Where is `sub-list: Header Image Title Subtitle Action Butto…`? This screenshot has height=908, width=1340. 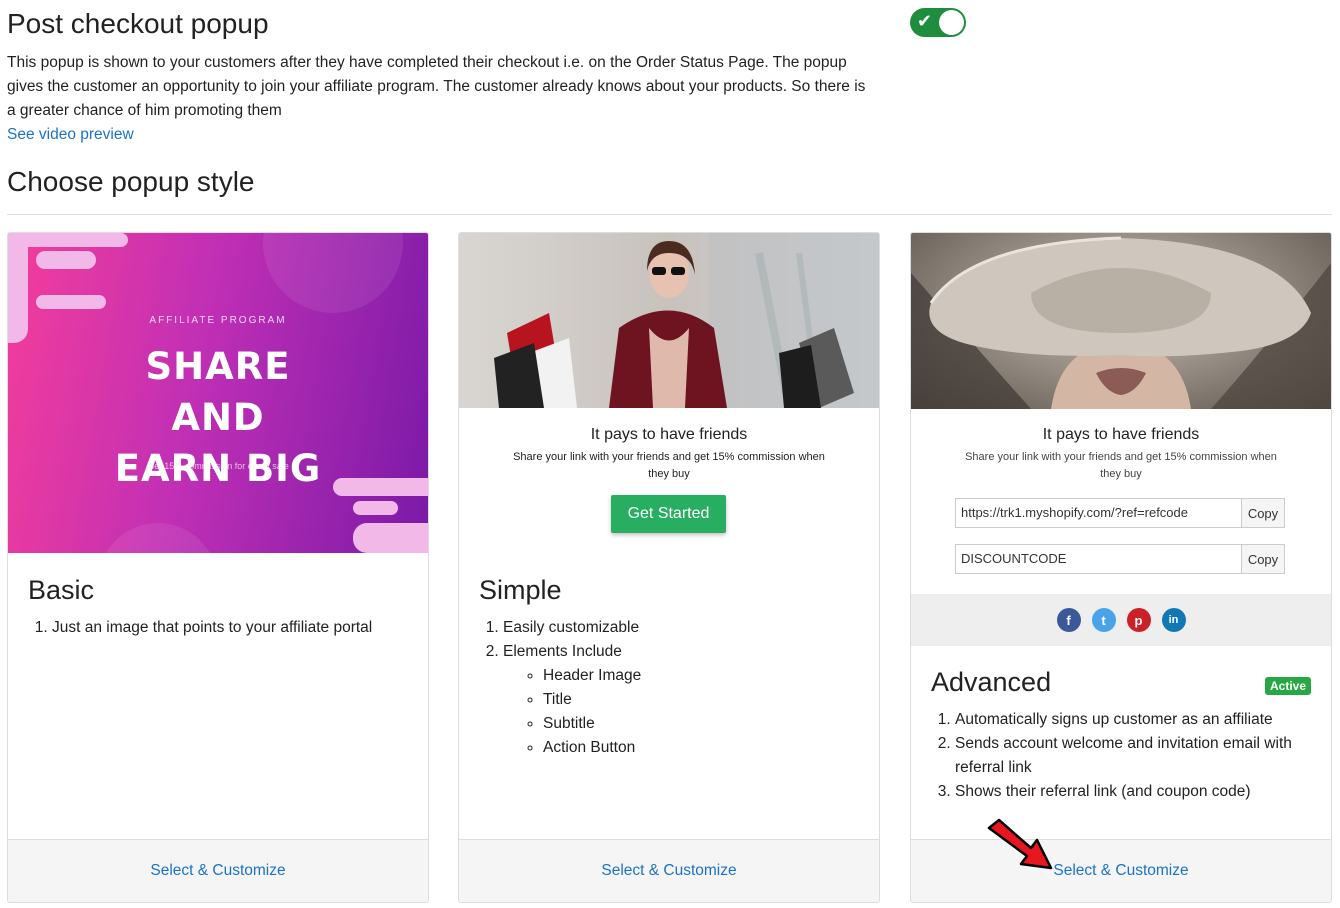
sub-list: Header Image Title Subtitle Action Butto… is located at coordinates (572, 712).